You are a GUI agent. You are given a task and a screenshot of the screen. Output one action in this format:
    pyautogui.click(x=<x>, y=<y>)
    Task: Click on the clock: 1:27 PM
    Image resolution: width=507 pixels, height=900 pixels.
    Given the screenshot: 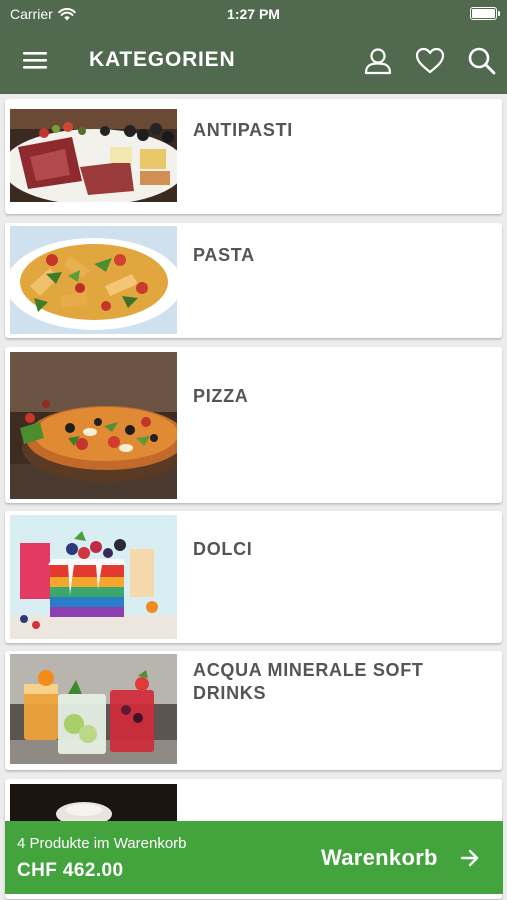 What is the action you would take?
    pyautogui.click(x=253, y=14)
    